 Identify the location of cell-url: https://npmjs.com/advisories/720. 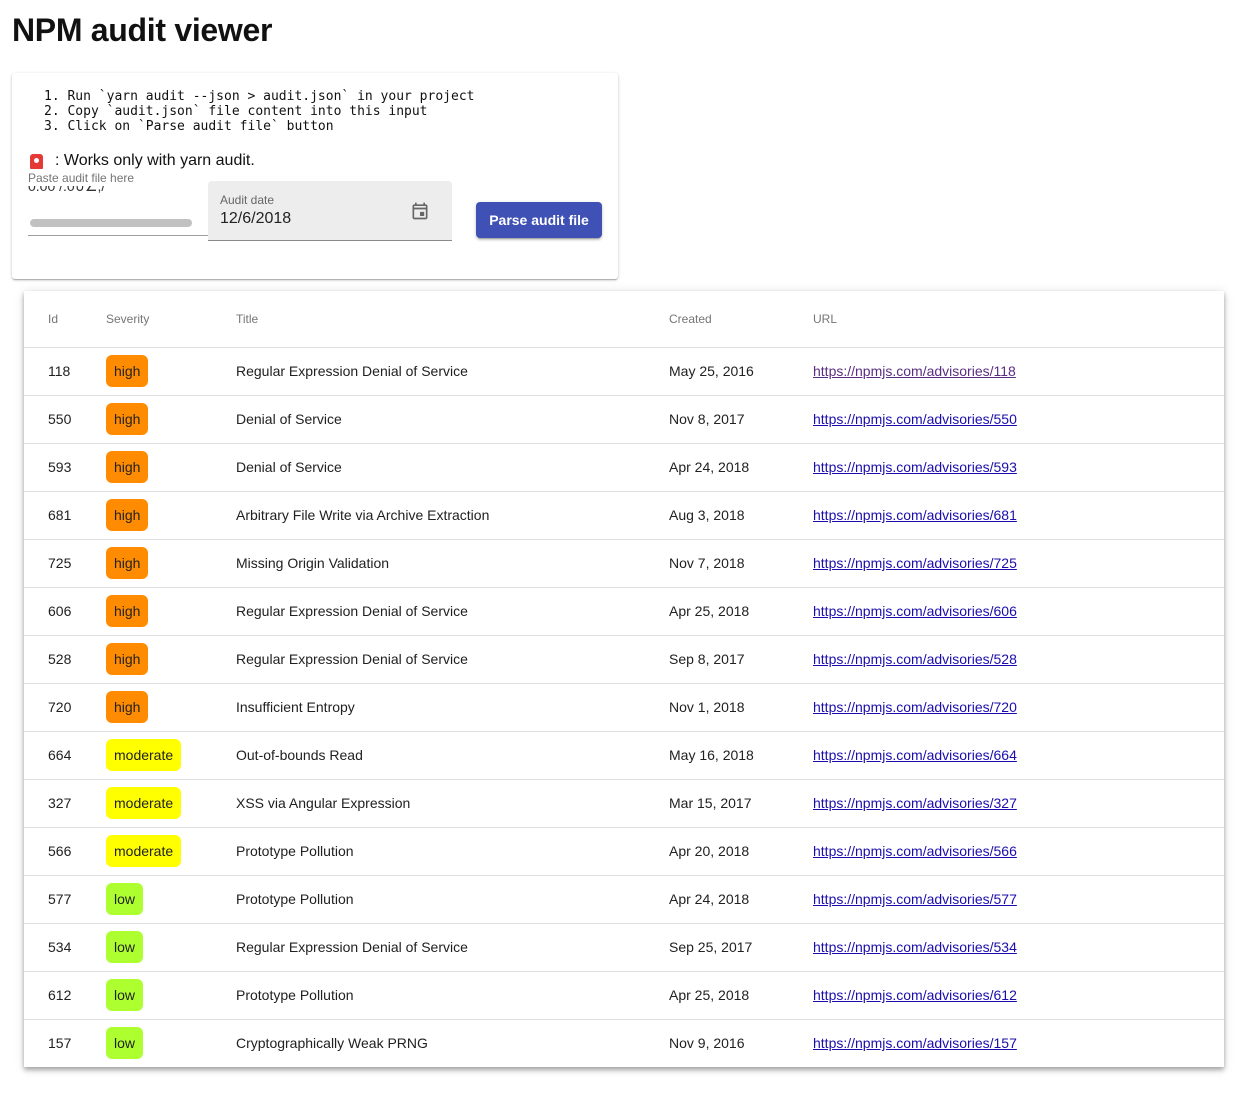
(1018, 707).